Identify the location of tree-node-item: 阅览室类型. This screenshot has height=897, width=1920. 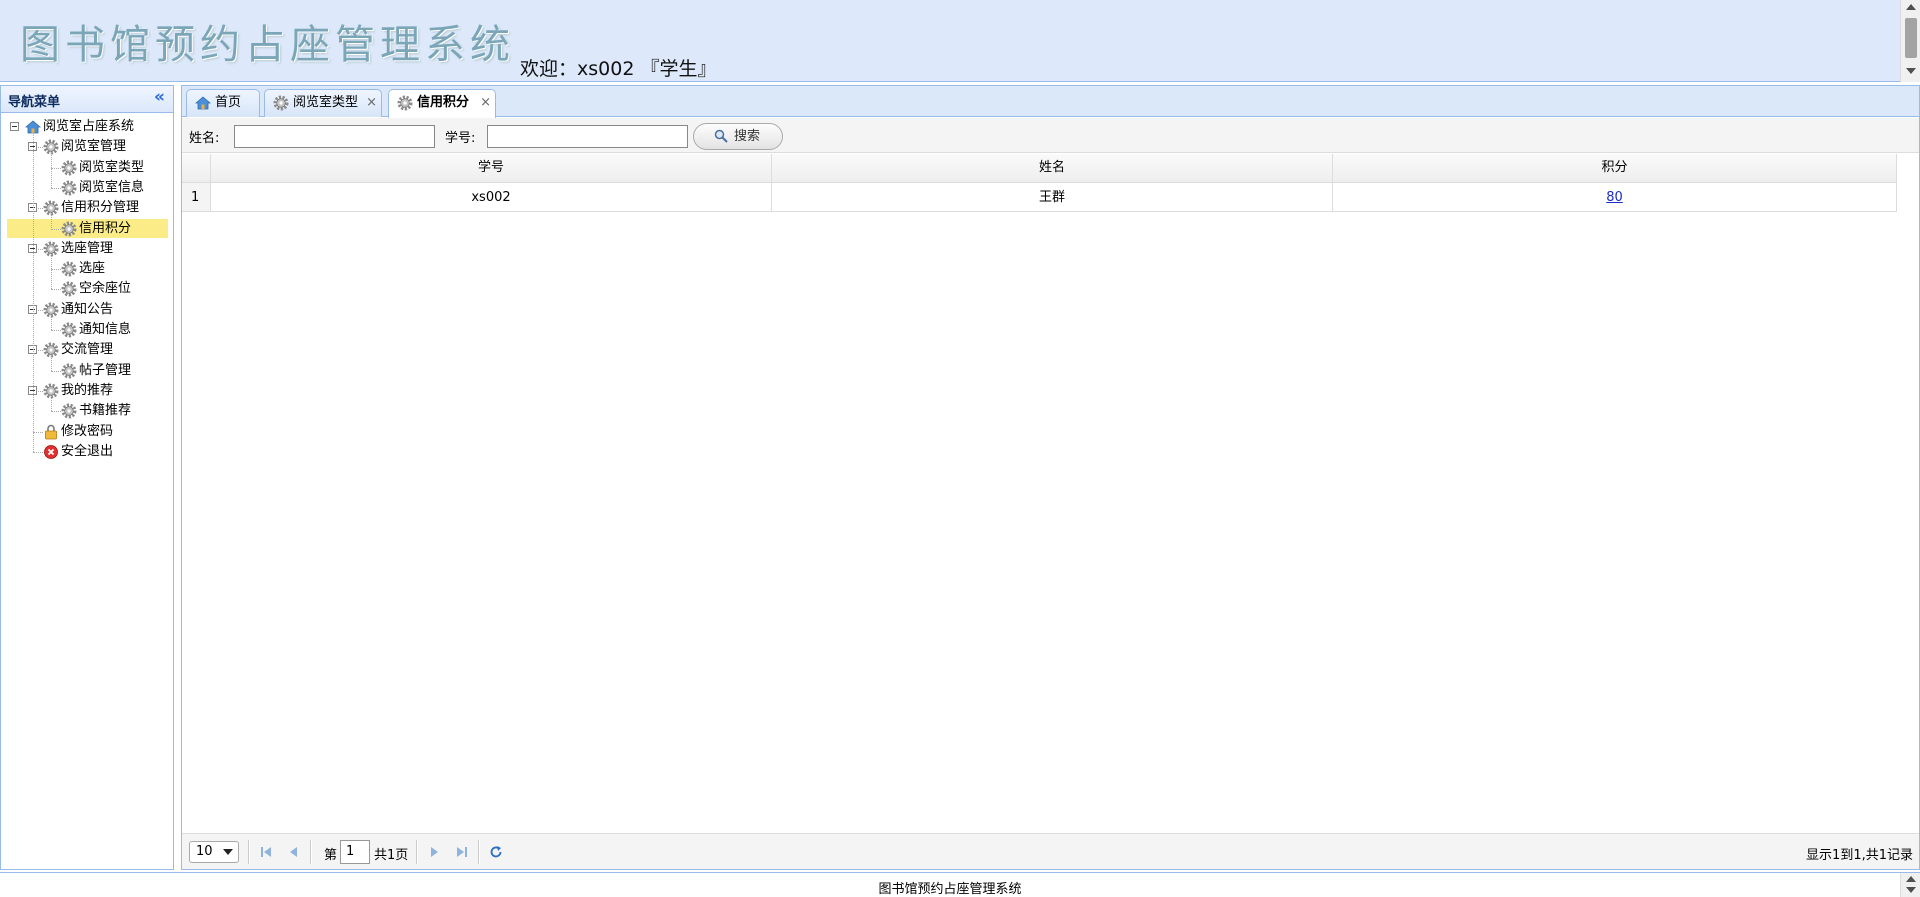
(87, 167).